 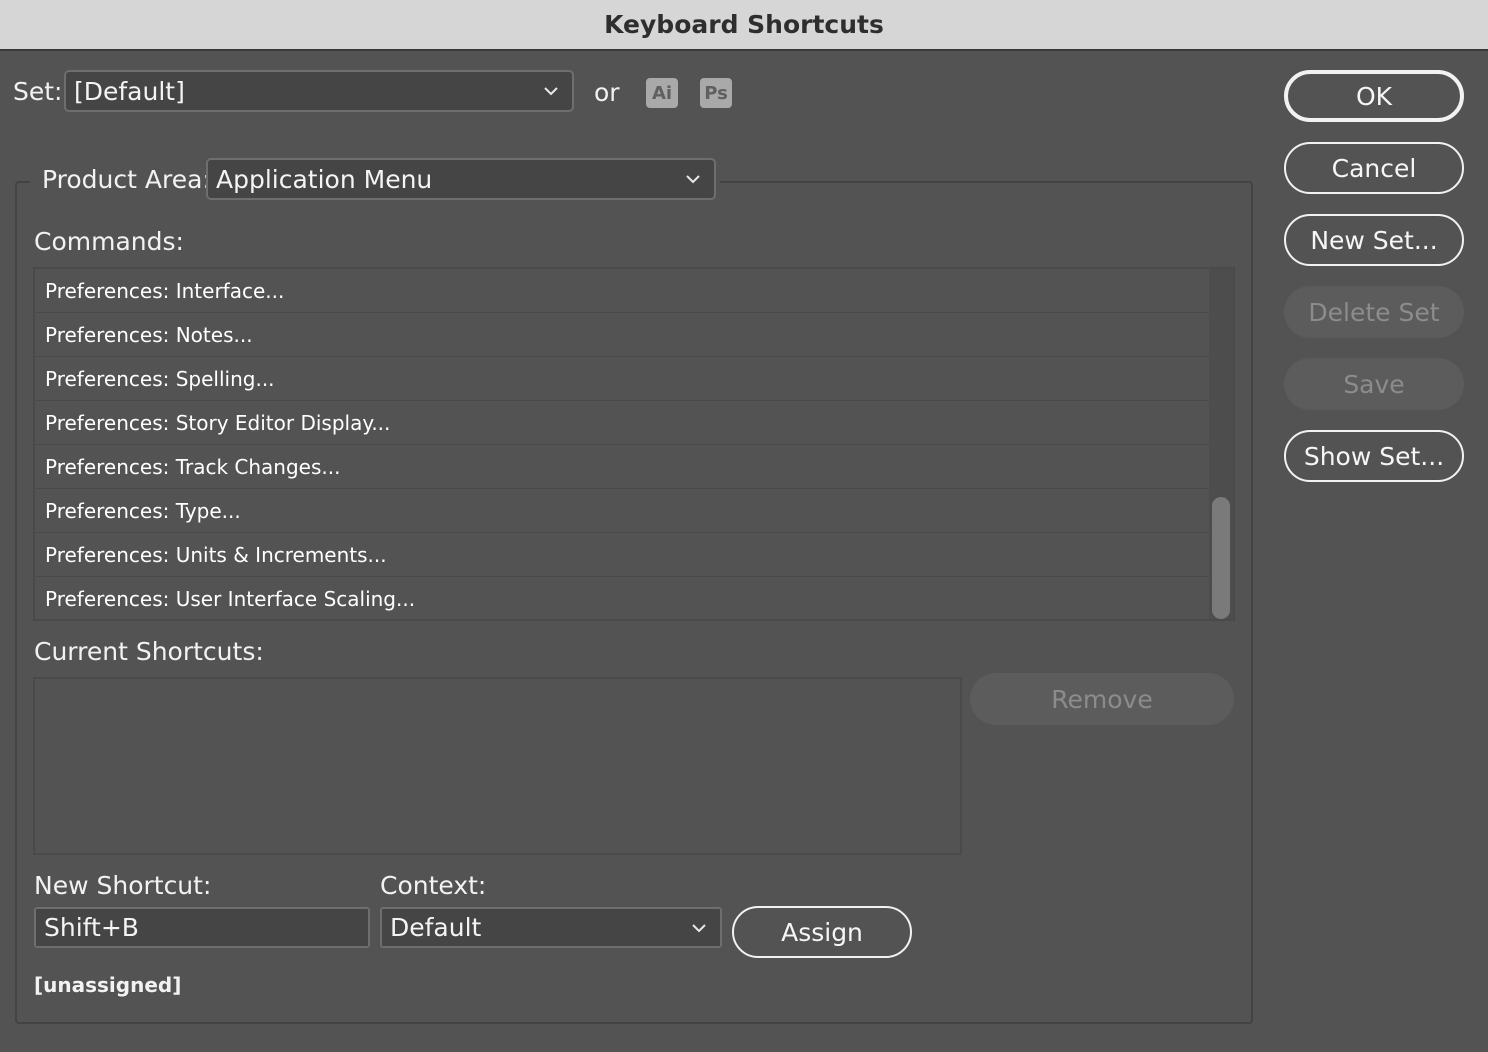 I want to click on ok-button: OK, so click(x=1374, y=96).